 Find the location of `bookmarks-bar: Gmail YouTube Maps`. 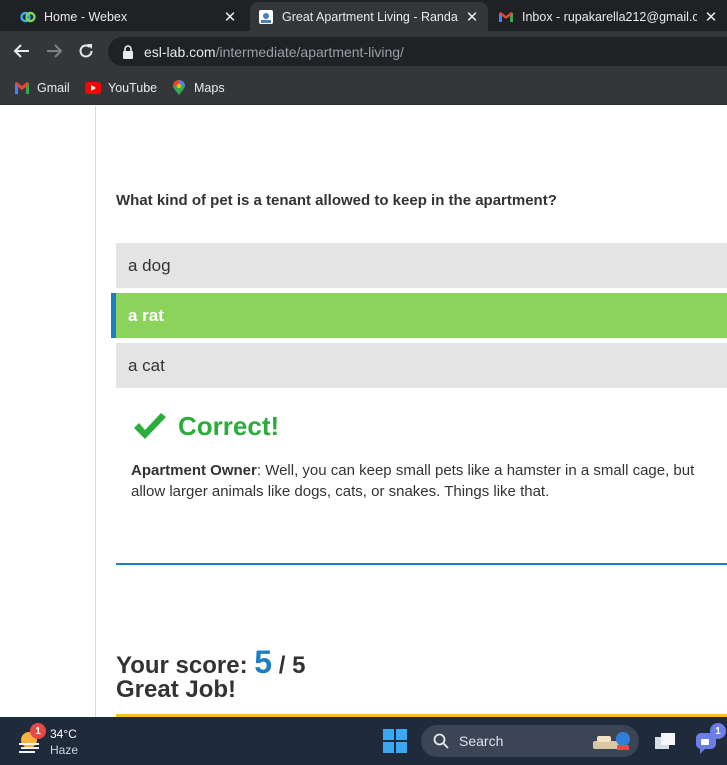

bookmarks-bar: Gmail YouTube Maps is located at coordinates (363, 88).